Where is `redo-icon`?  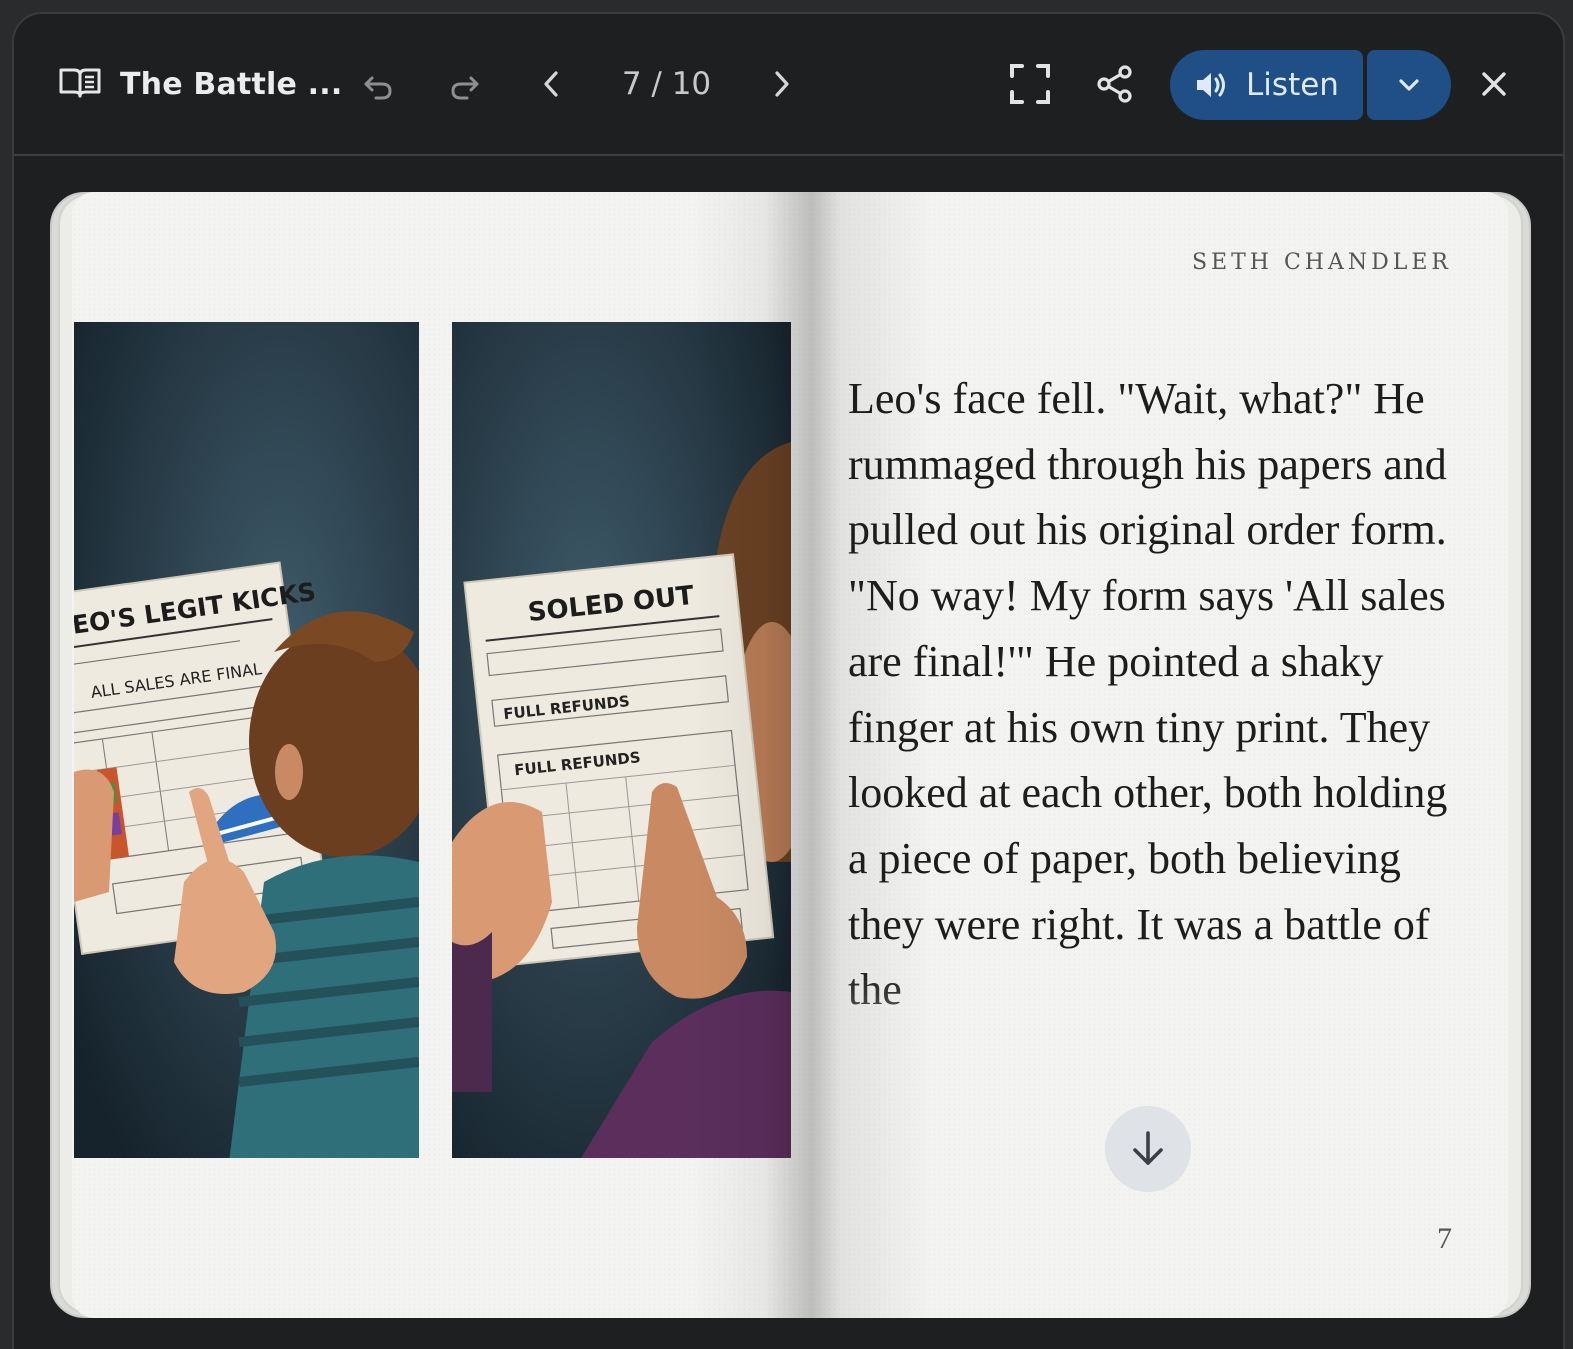 redo-icon is located at coordinates (465, 88).